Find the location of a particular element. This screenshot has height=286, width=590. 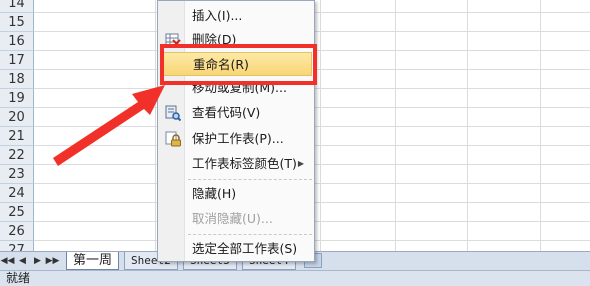

menu-item-label: 查看代码(V) is located at coordinates (226, 112).